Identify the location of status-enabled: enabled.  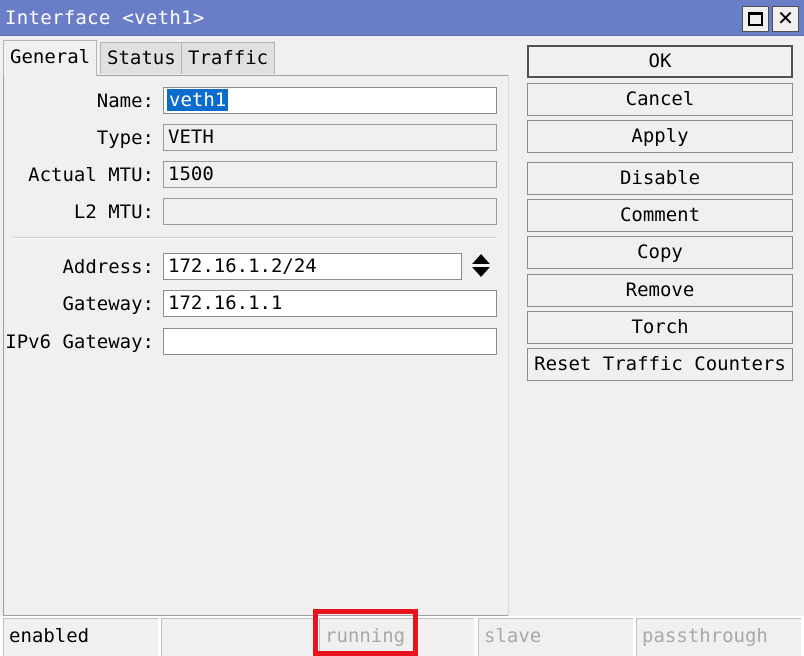
(80, 637).